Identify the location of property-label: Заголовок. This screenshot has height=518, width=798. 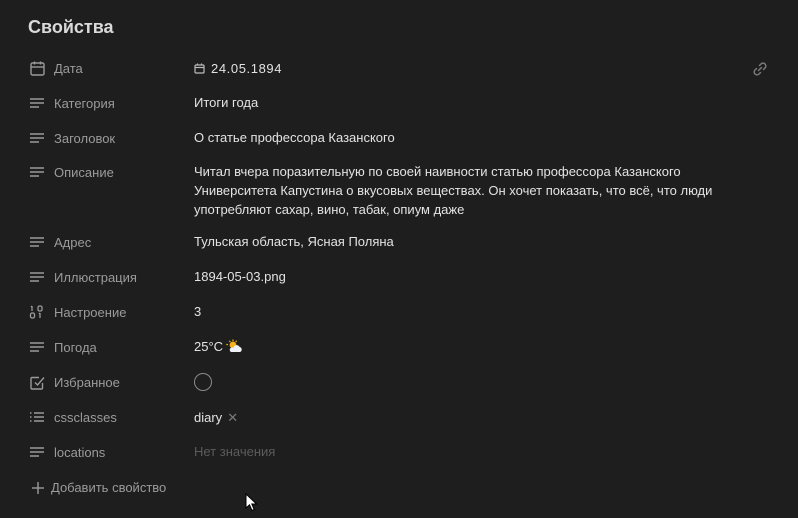
(85, 138).